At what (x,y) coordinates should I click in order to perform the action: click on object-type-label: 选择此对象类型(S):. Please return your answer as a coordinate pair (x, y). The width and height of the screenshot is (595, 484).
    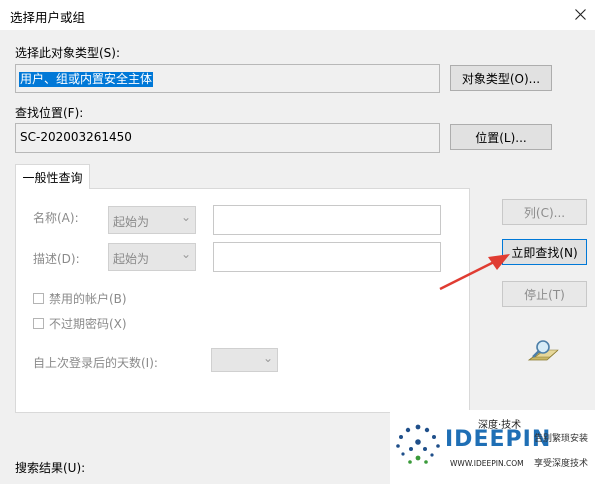
    Looking at the image, I should click on (68, 53).